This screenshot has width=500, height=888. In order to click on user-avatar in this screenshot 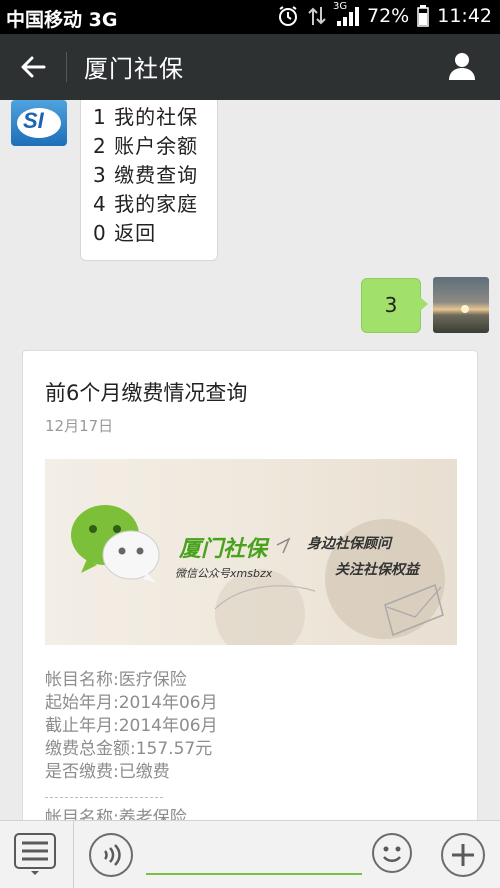, I will do `click(461, 305)`.